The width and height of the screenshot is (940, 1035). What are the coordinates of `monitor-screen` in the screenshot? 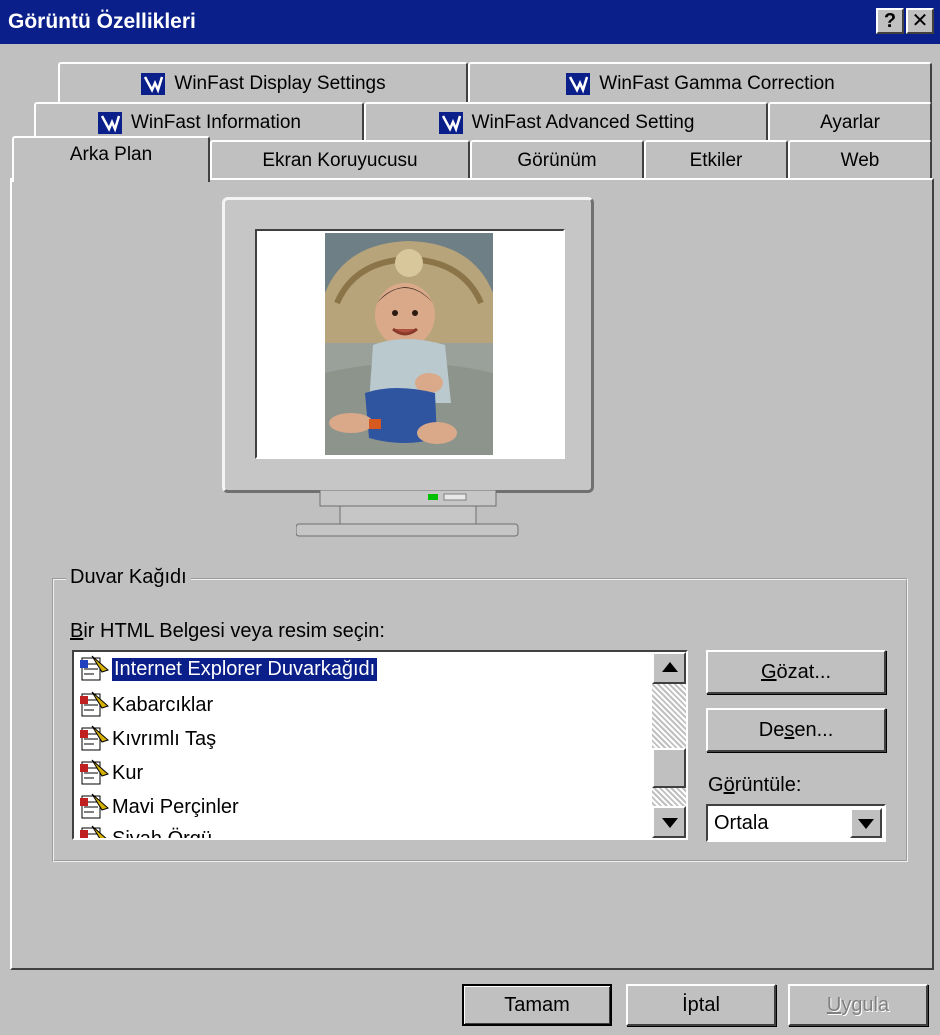 It's located at (410, 344).